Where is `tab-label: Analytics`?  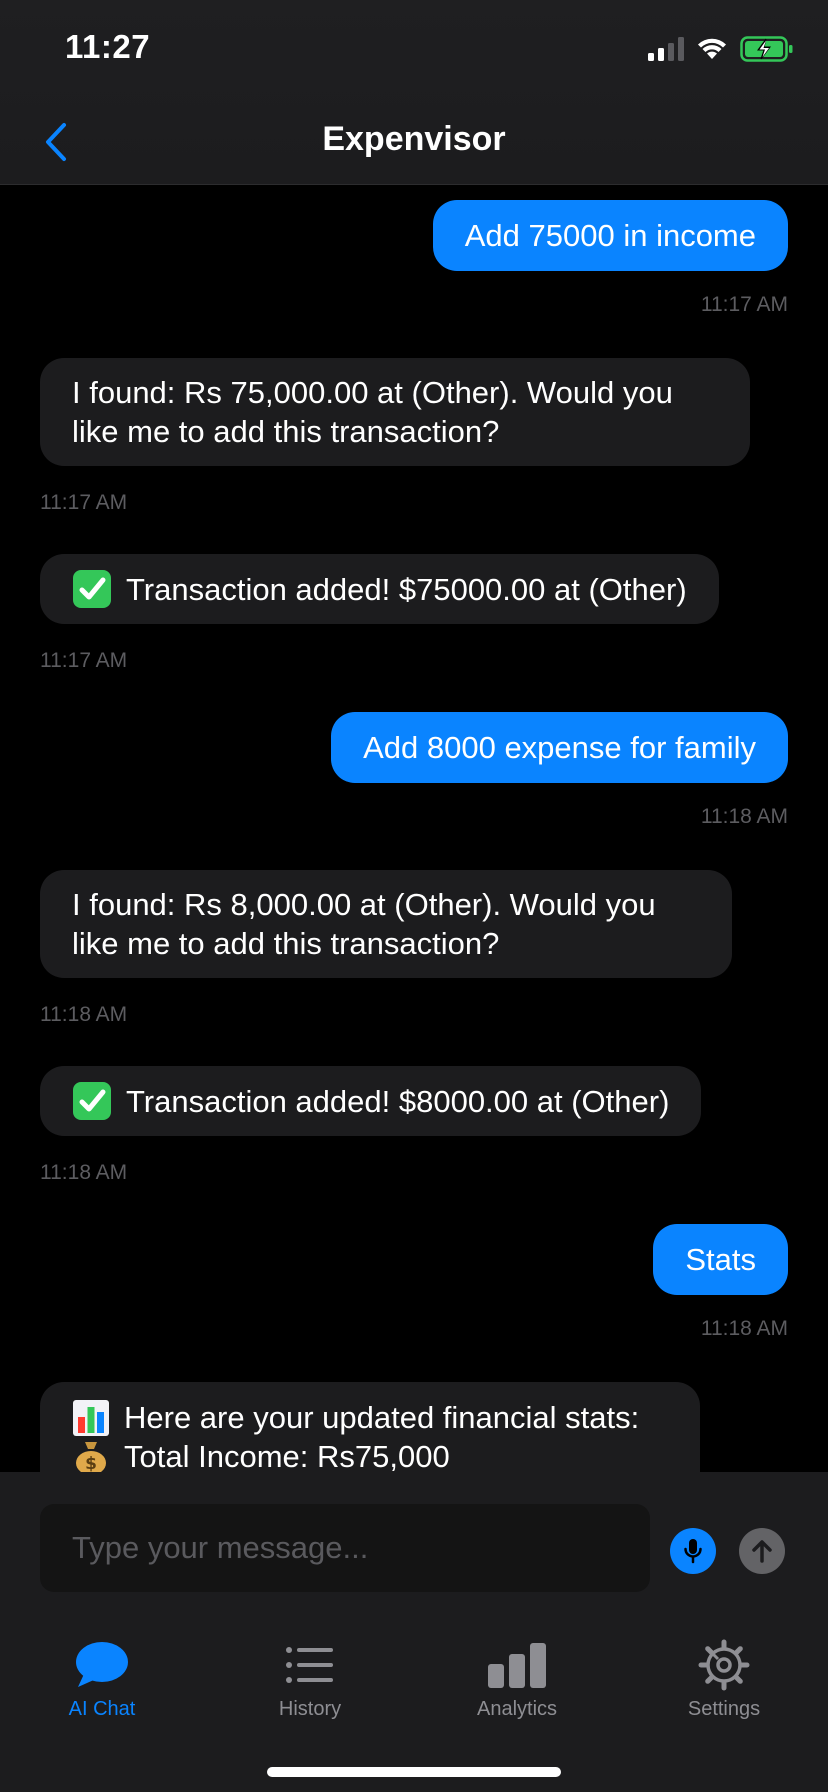 tab-label: Analytics is located at coordinates (517, 1709).